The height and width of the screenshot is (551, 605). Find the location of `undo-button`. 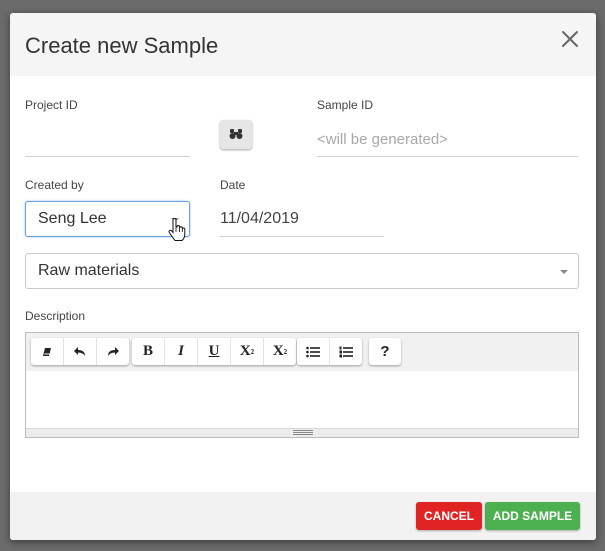

undo-button is located at coordinates (79, 351).